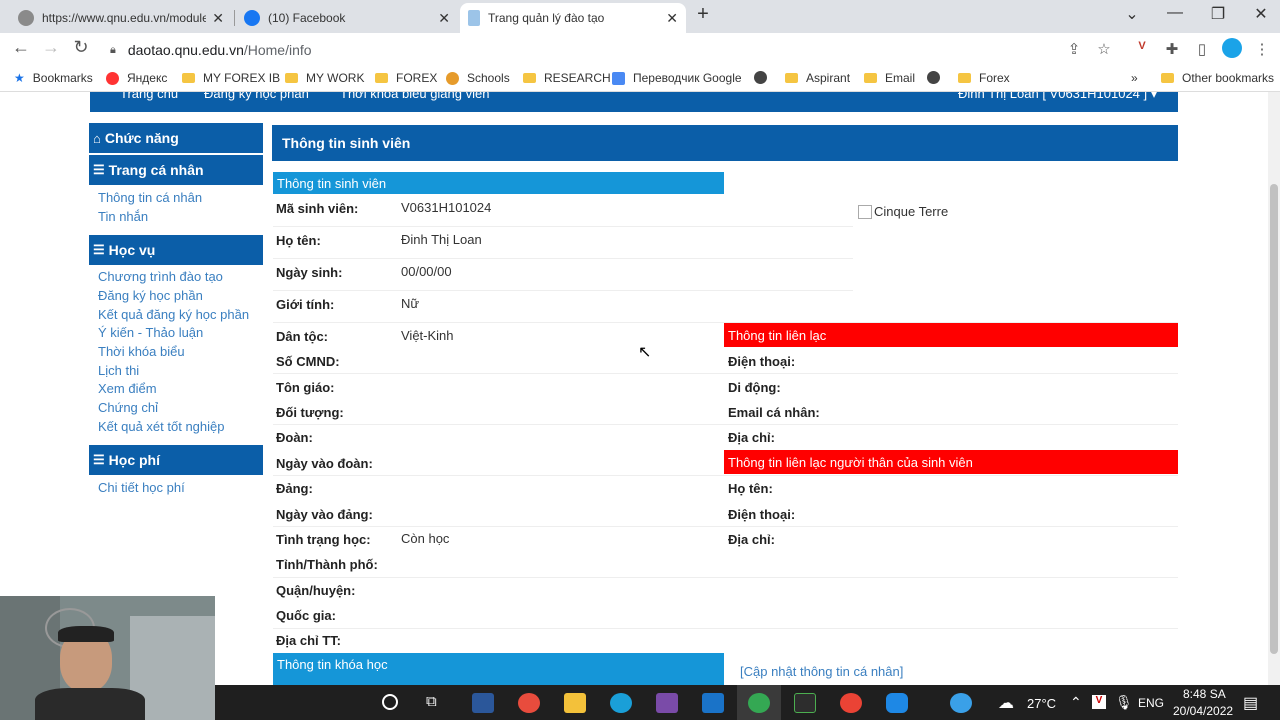 Image resolution: width=1280 pixels, height=720 pixels. I want to click on extensions-icon: ✚, so click(1172, 49).